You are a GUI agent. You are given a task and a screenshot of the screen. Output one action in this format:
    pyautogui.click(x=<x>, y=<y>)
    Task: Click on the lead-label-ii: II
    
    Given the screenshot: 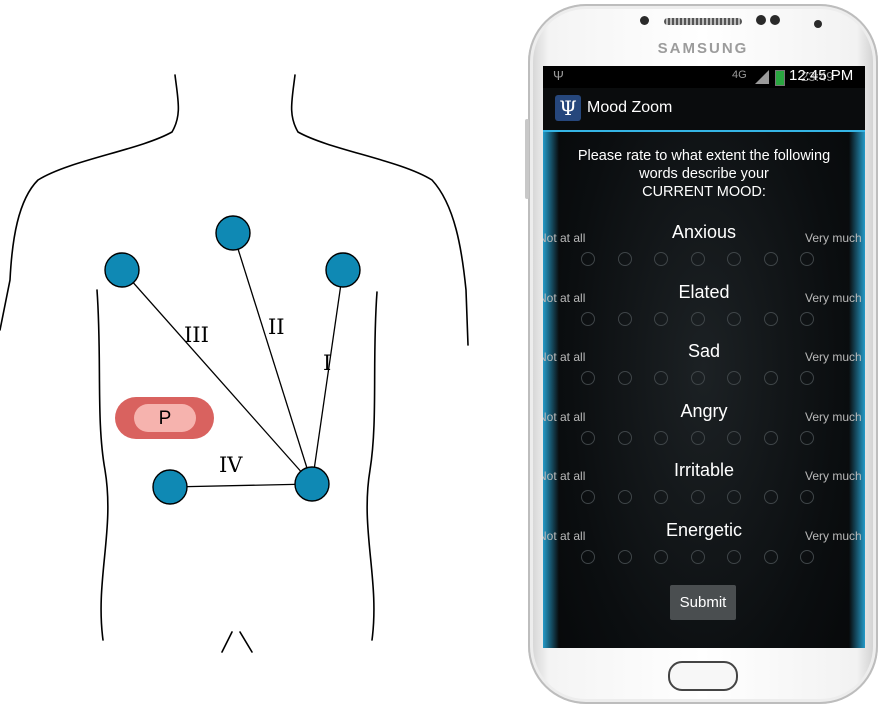 What is the action you would take?
    pyautogui.click(x=276, y=327)
    